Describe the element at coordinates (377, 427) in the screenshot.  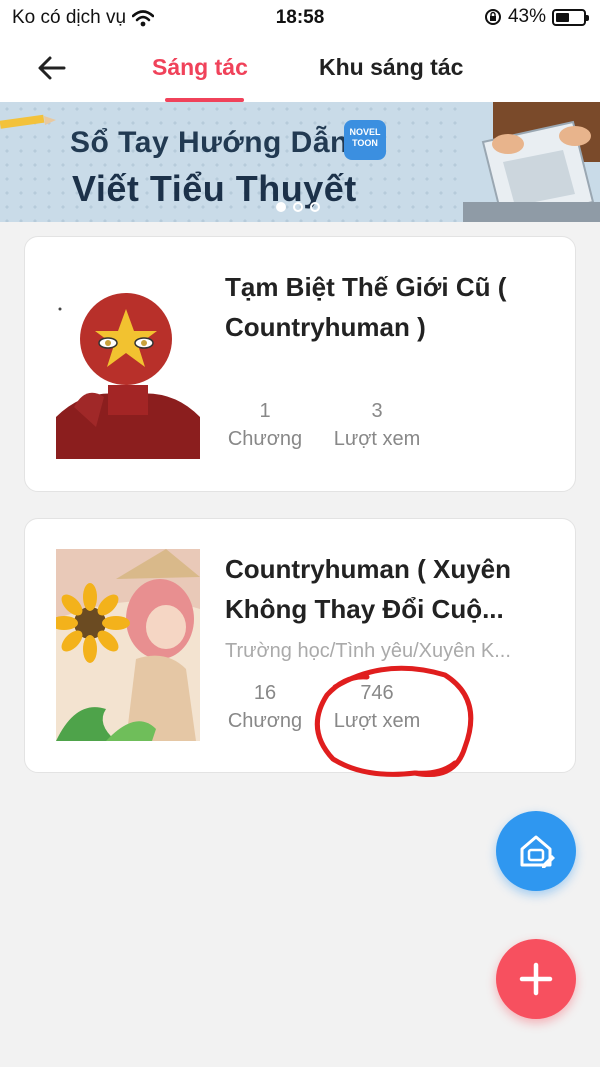
I see `view-count: 3 Lượt xem` at that location.